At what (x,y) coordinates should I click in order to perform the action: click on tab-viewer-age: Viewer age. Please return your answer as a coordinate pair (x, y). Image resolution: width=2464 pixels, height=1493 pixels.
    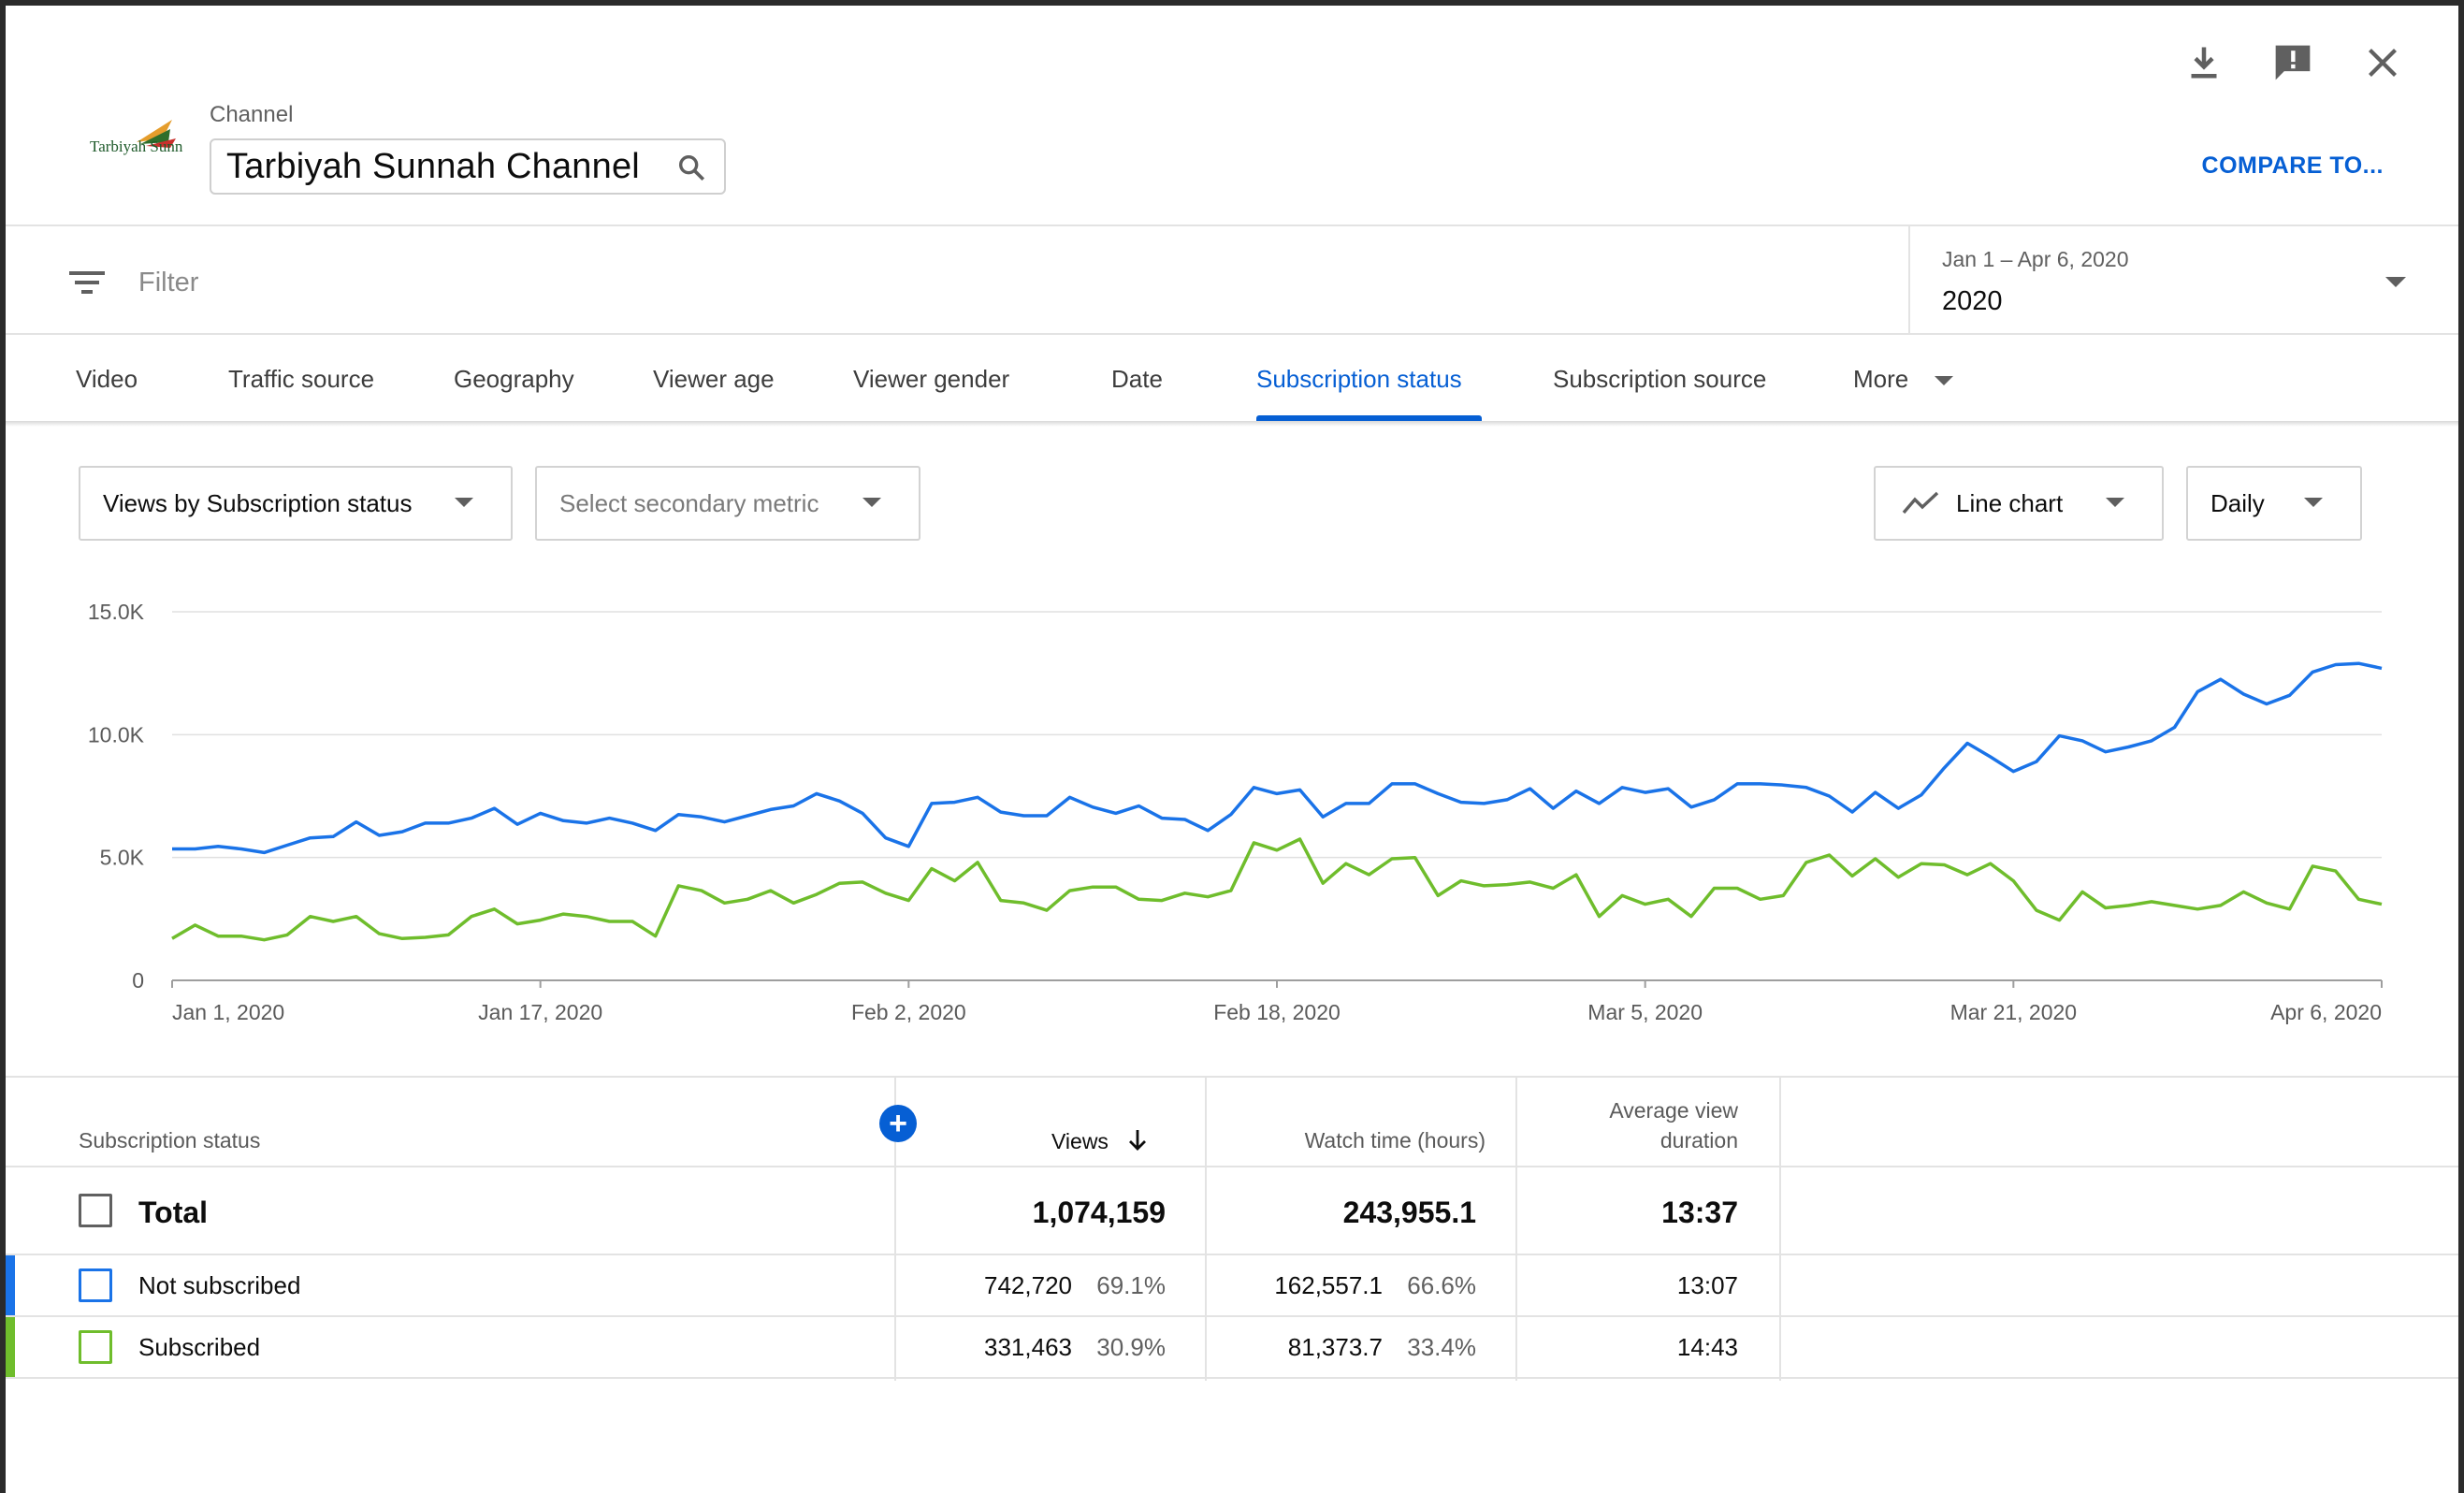
    Looking at the image, I should click on (714, 379).